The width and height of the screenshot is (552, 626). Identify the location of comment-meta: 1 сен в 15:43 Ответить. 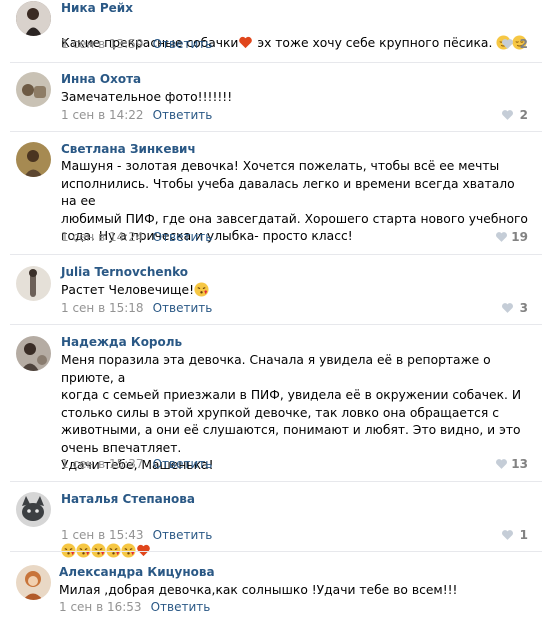
(136, 535).